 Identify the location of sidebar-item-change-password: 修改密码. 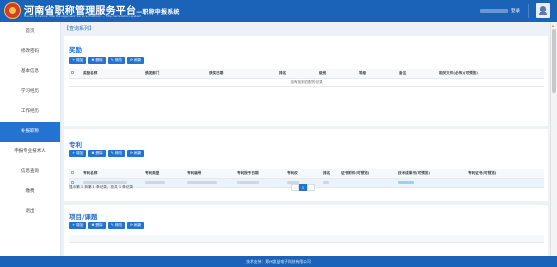
(30, 52).